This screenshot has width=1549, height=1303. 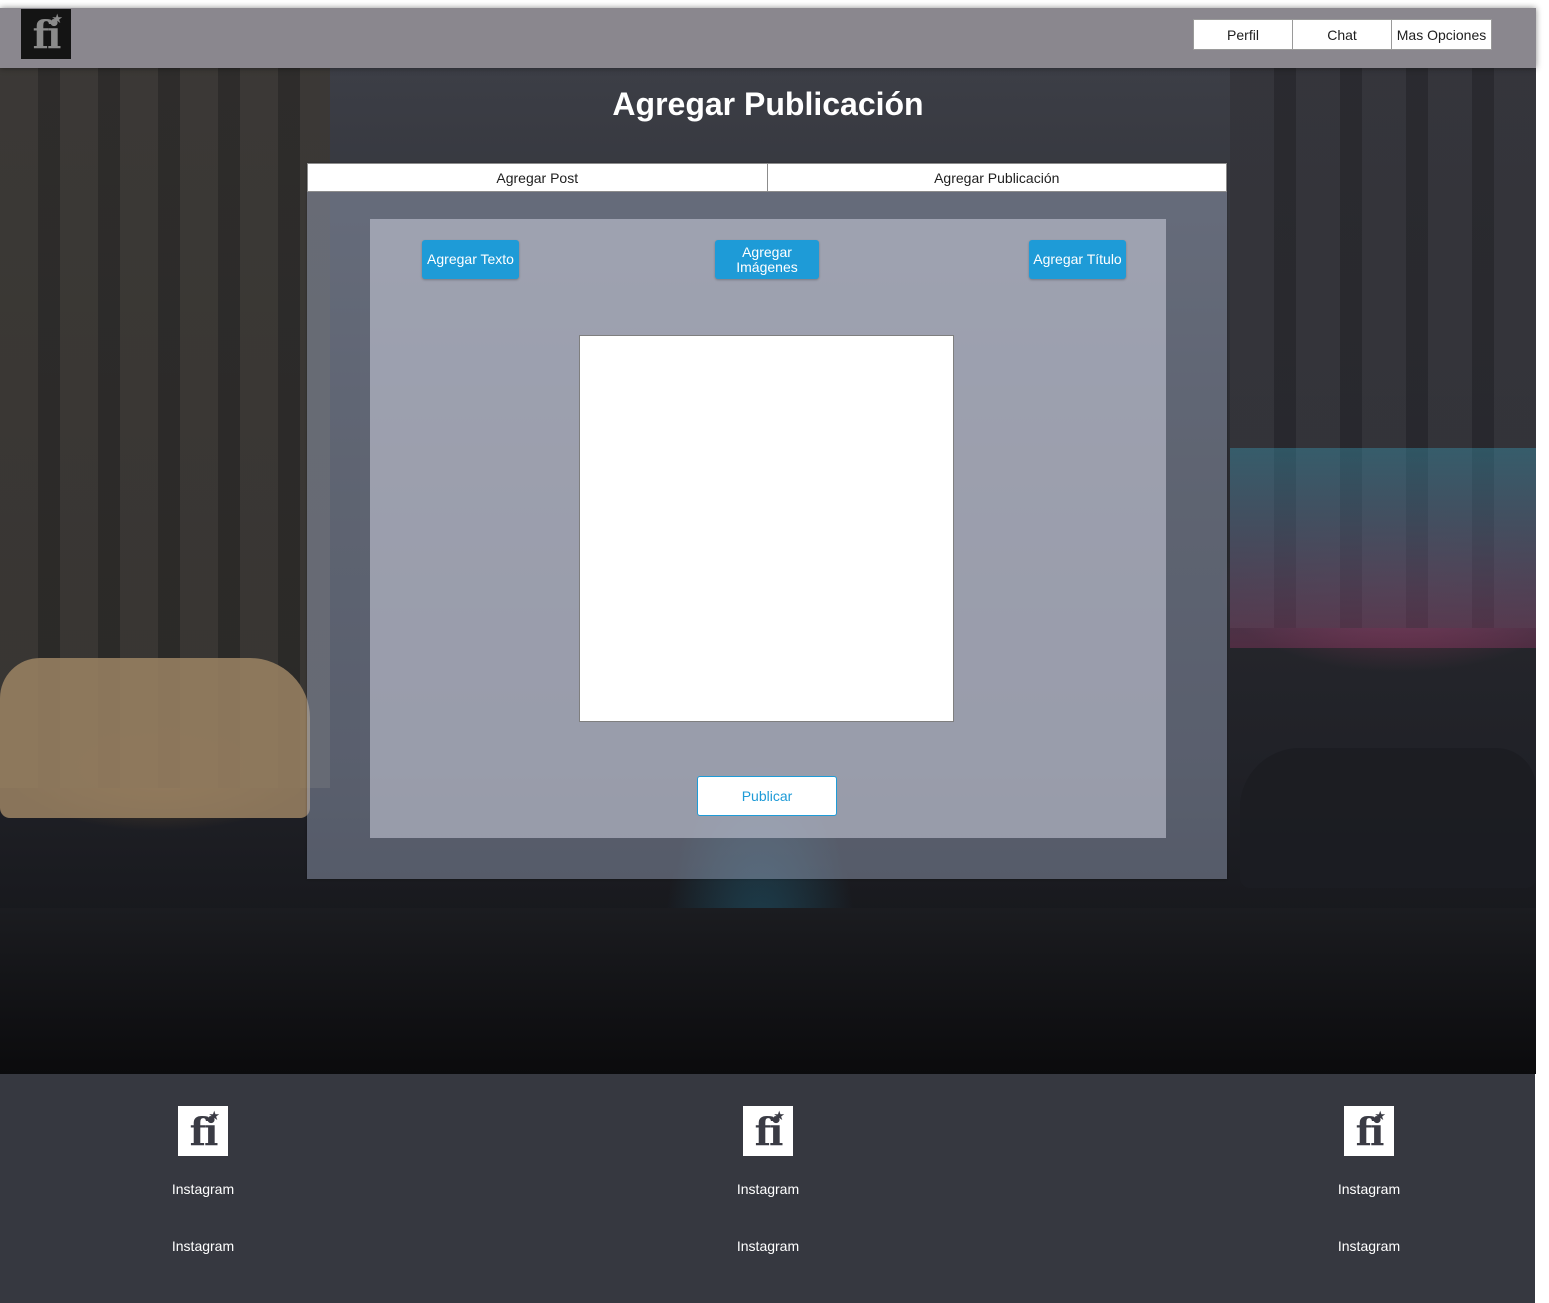 What do you see at coordinates (1383, 548) in the screenshot?
I see `neon-signs-shape` at bounding box center [1383, 548].